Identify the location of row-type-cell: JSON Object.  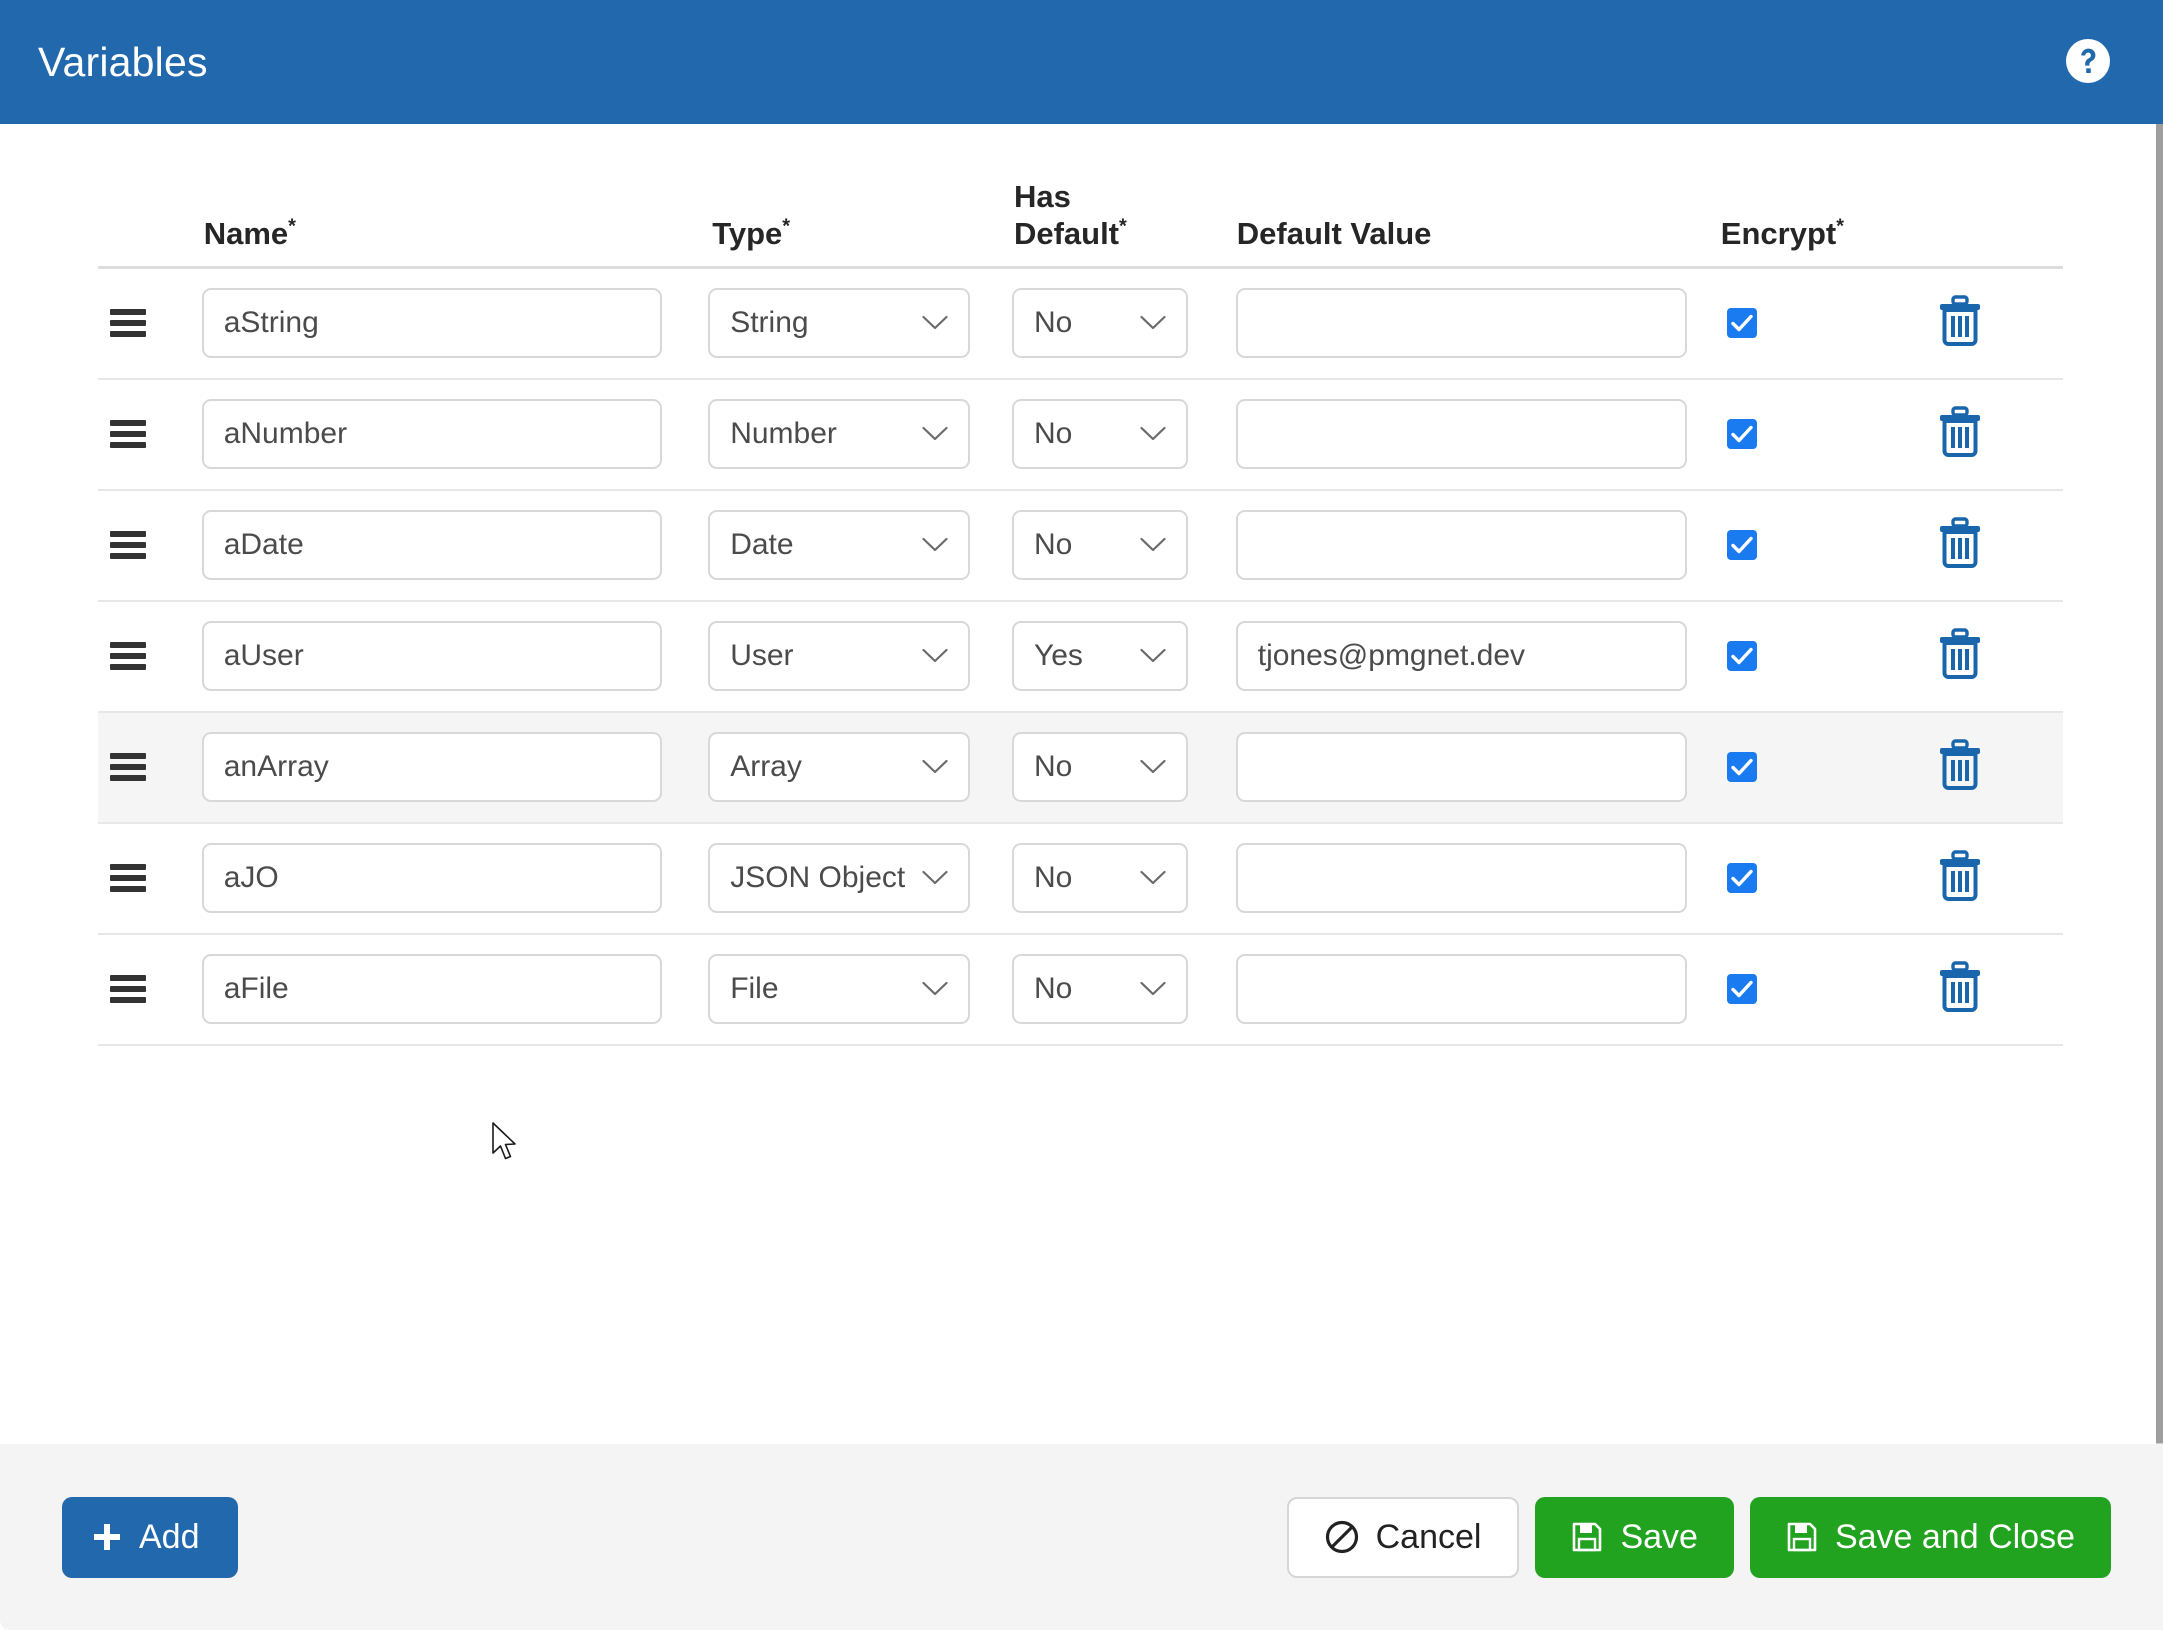
(838, 878).